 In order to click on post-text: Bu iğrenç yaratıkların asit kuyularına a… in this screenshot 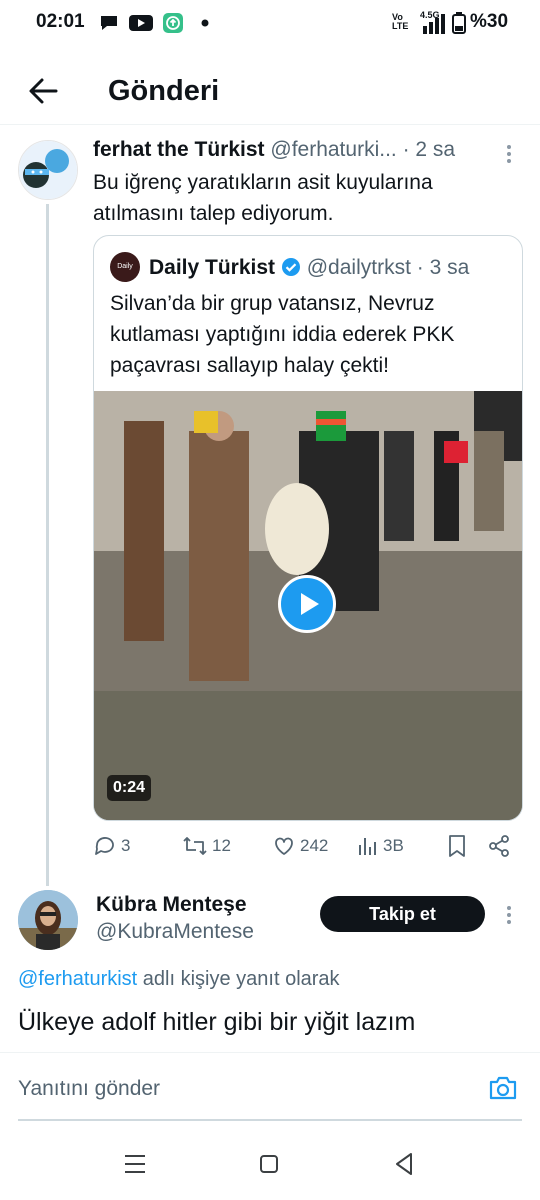, I will do `click(303, 198)`.